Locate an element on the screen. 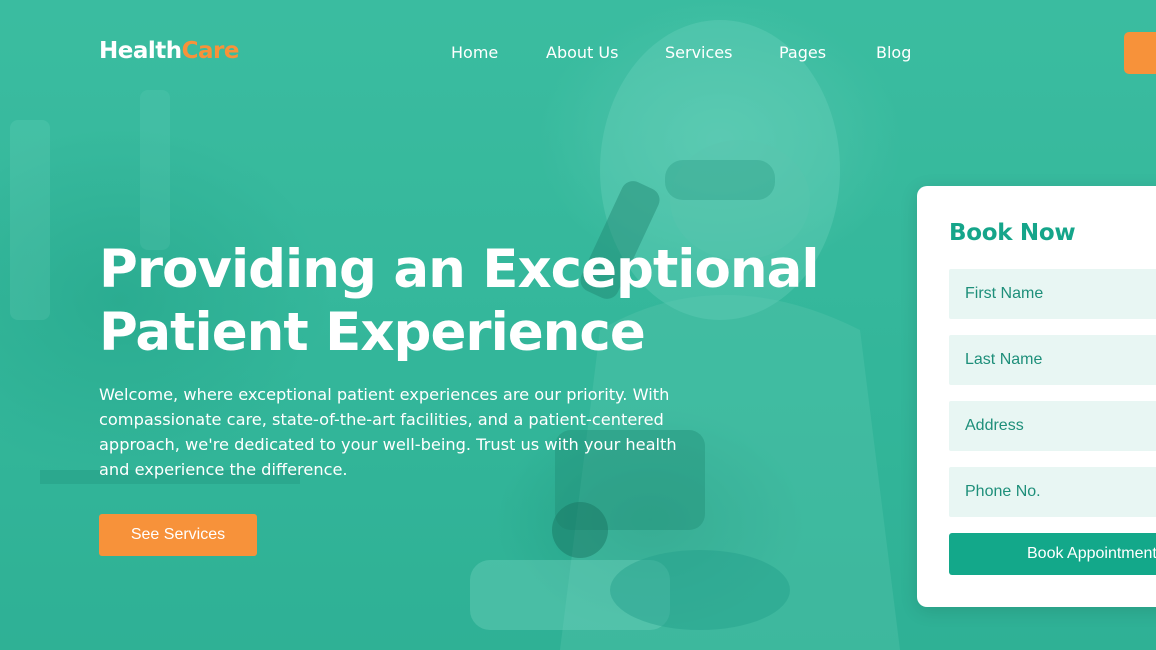  nav-item-pages: Pages is located at coordinates (827, 52).